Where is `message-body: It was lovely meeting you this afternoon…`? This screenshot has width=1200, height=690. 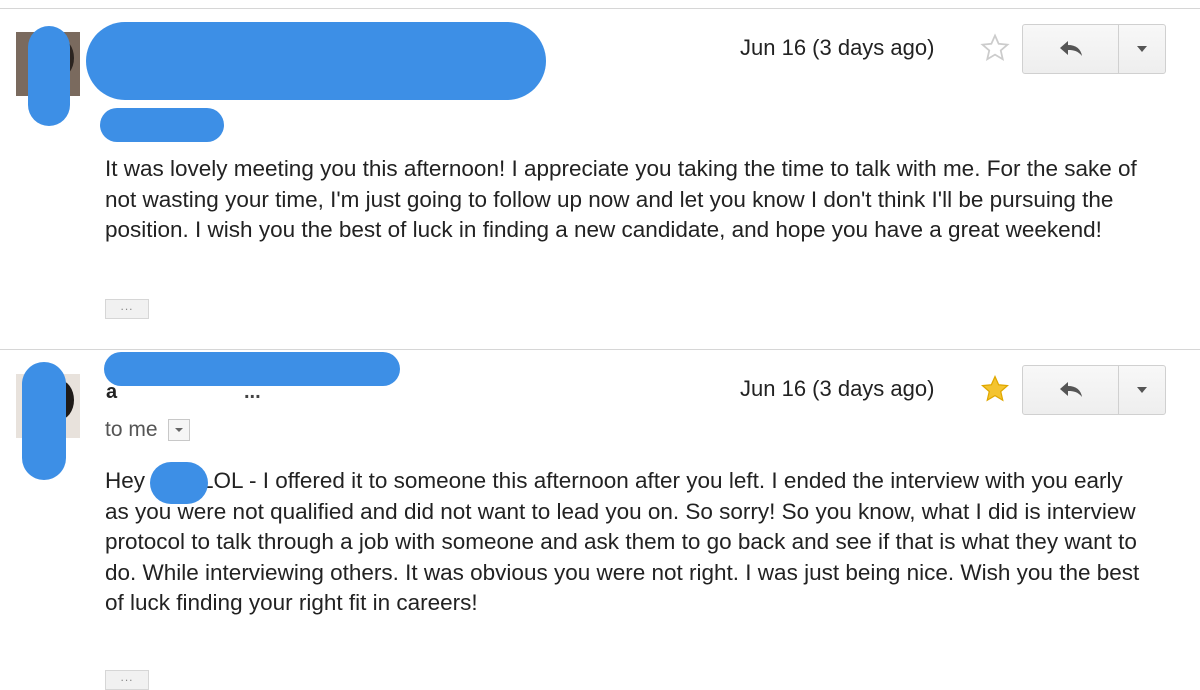 message-body: It was lovely meeting you this afternoon… is located at coordinates (621, 199).